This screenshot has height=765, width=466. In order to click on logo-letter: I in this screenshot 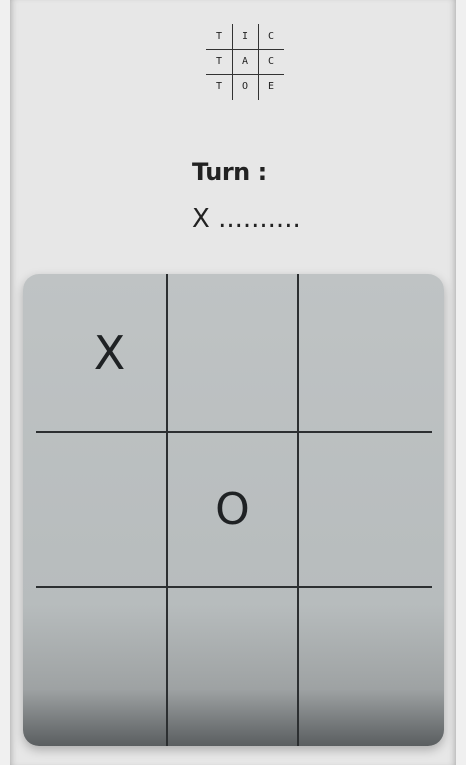, I will do `click(245, 36)`.